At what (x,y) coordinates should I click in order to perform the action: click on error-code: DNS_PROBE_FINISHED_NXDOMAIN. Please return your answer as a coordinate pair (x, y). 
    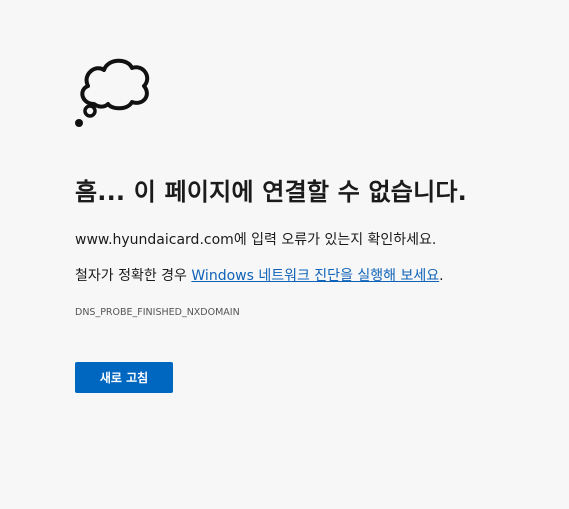
    Looking at the image, I should click on (157, 312).